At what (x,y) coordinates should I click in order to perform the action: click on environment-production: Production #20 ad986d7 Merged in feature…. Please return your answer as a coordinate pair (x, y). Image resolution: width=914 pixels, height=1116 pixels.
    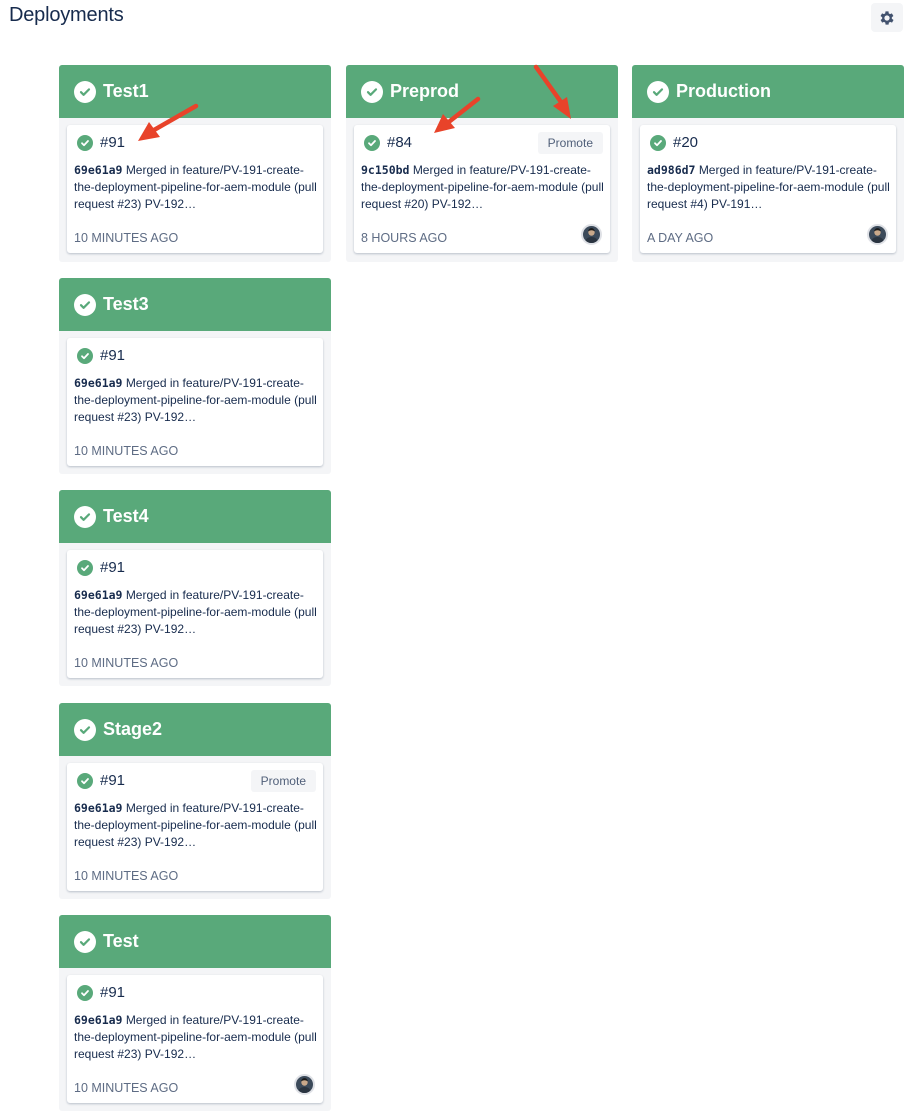
    Looking at the image, I should click on (768, 163).